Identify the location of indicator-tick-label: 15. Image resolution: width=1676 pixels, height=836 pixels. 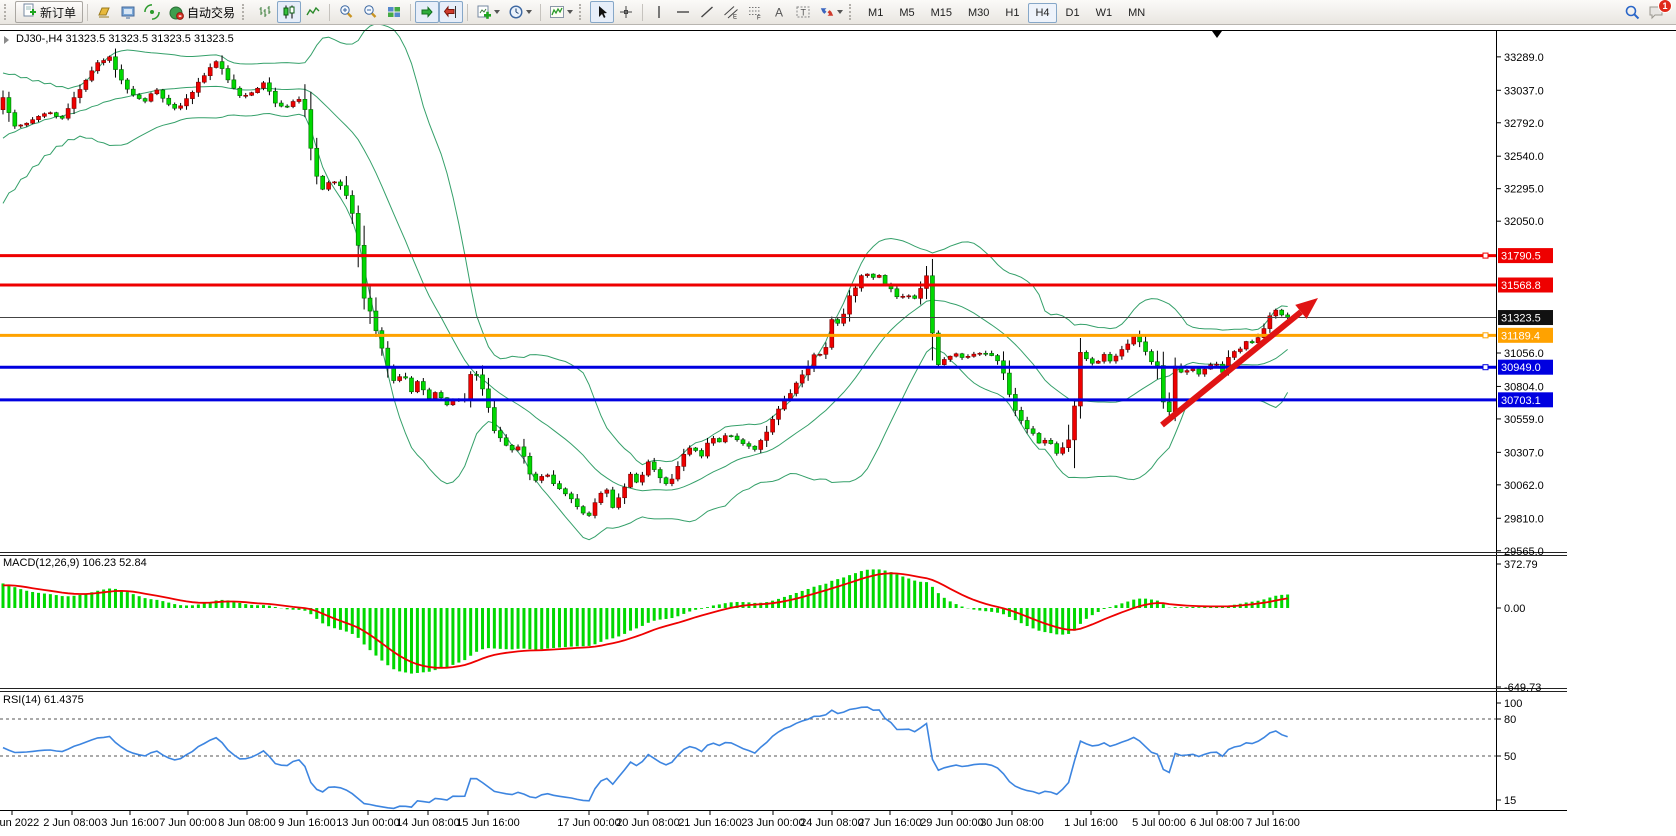
(1510, 801).